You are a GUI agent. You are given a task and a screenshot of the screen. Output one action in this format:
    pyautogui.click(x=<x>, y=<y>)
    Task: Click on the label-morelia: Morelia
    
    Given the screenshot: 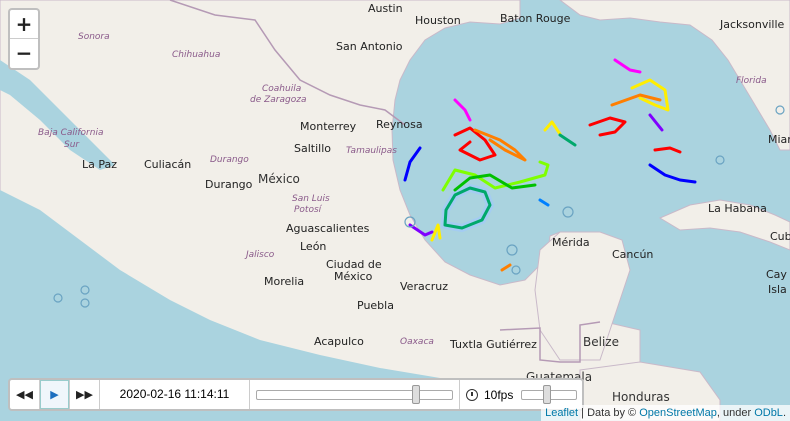 What is the action you would take?
    pyautogui.click(x=284, y=281)
    